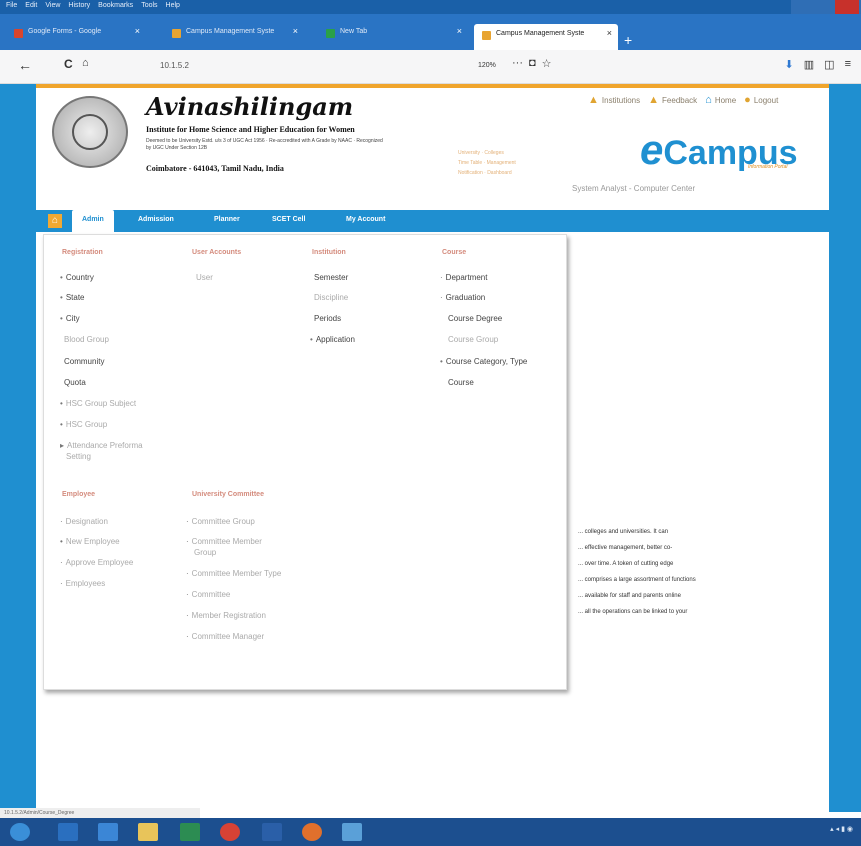 The width and height of the screenshot is (861, 846). Describe the element at coordinates (76, 33) in the screenshot. I see `tab-google-forms: Google Forms - Google ×` at that location.